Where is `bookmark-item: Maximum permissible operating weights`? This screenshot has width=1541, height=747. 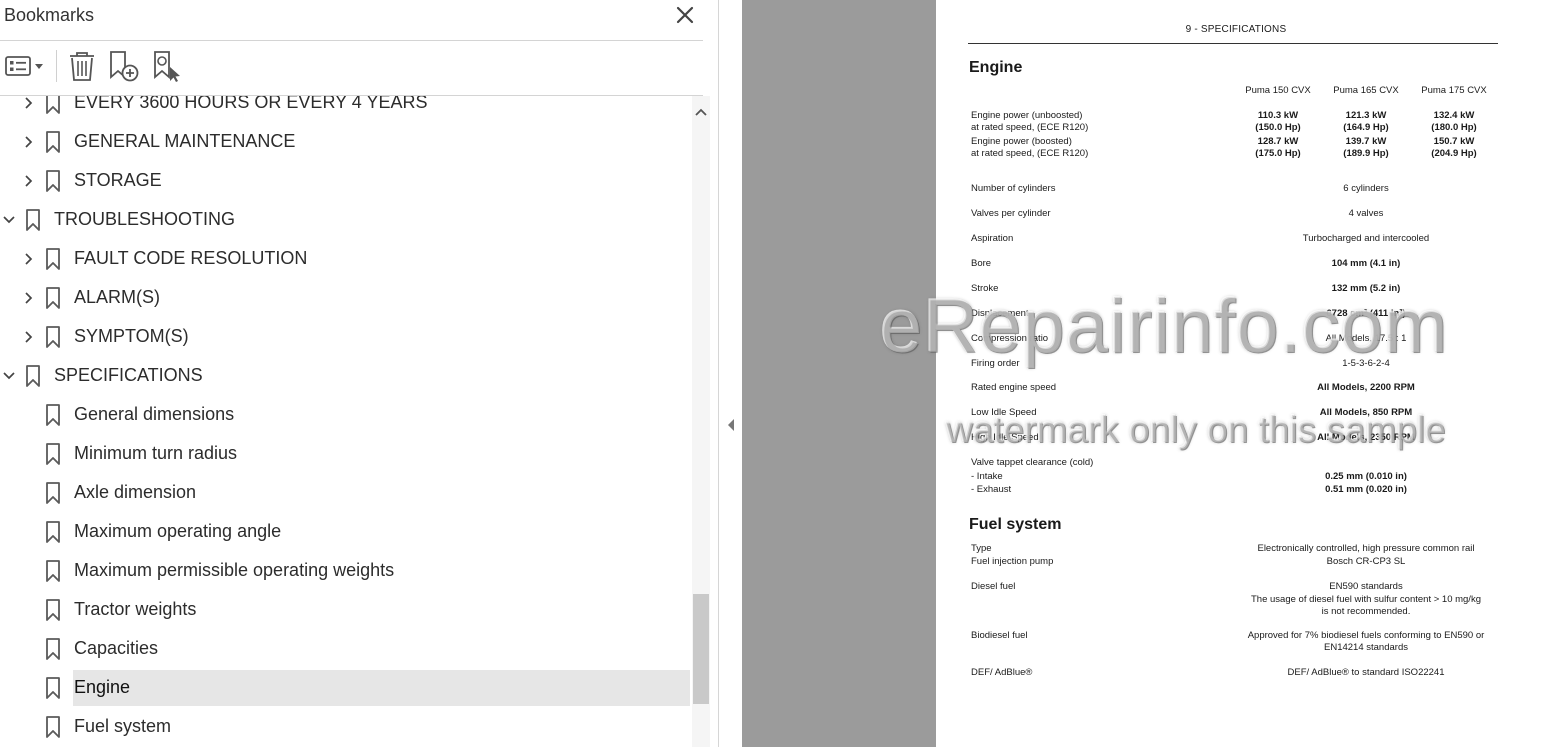 bookmark-item: Maximum permissible operating weights is located at coordinates (345, 571).